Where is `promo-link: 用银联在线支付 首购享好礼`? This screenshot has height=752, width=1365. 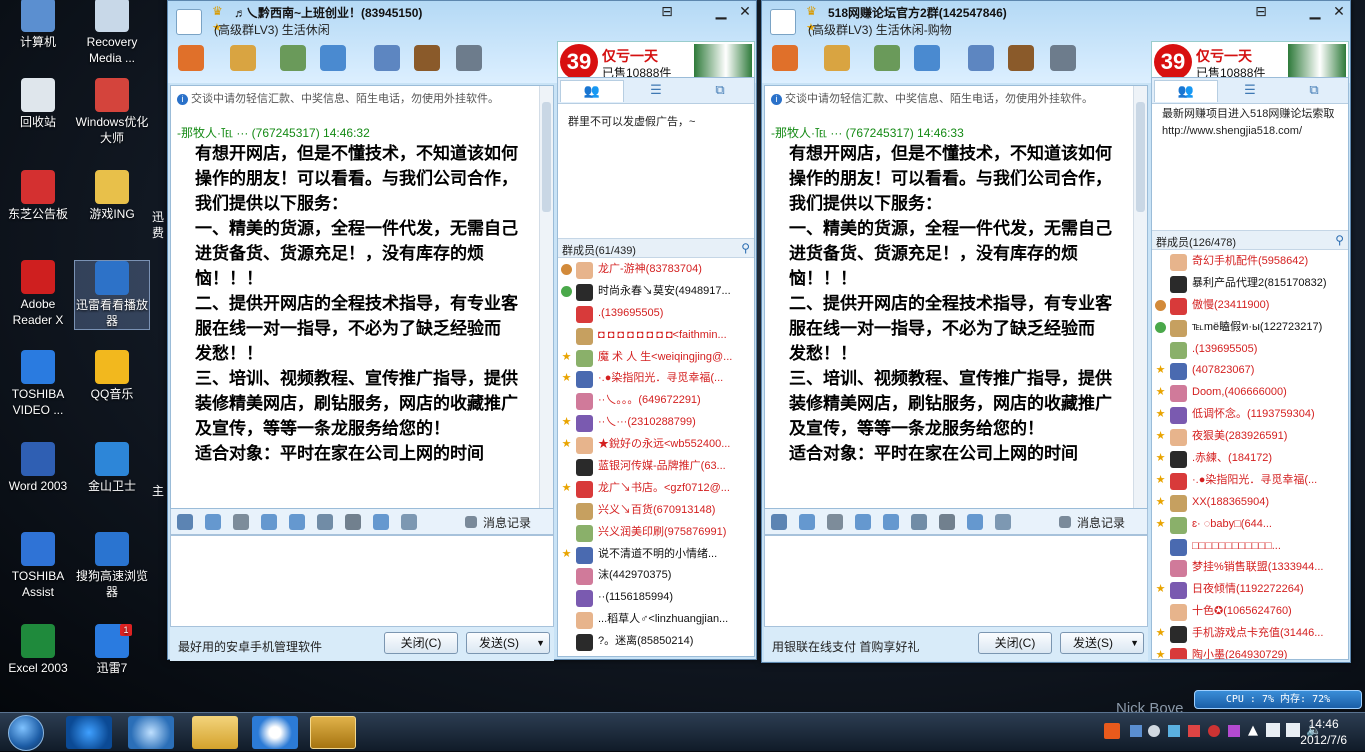
promo-link: 用银联在线支付 首购享好礼 is located at coordinates (845, 646).